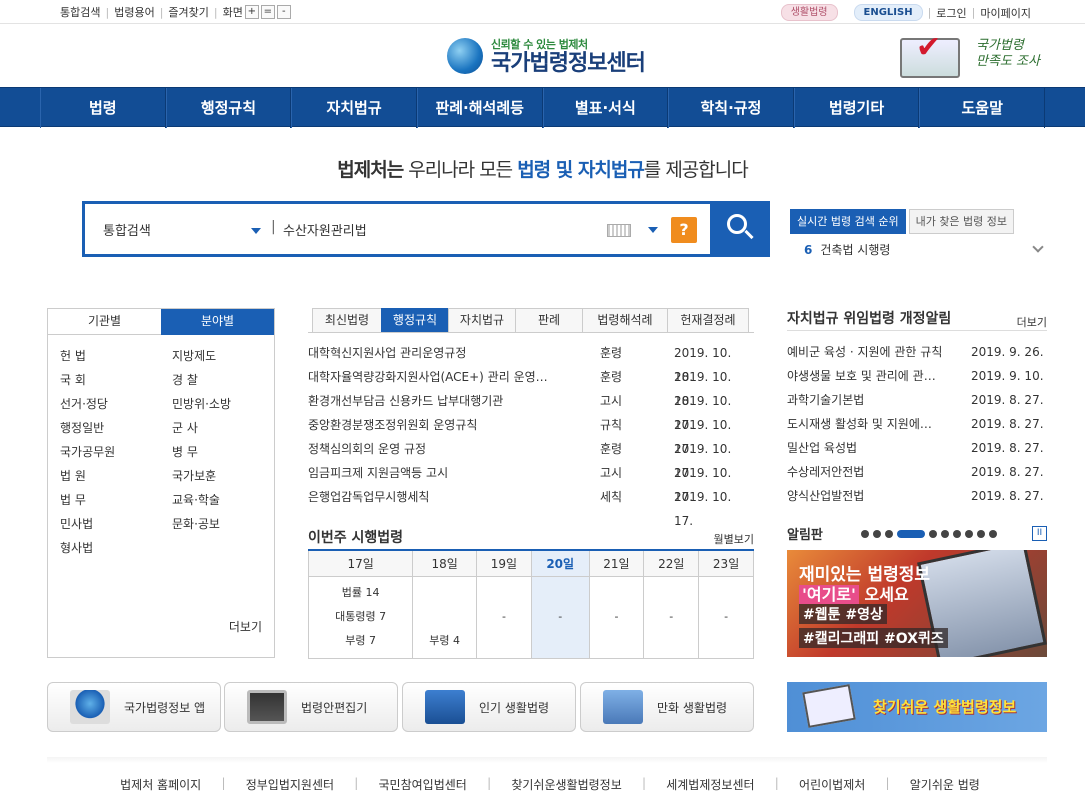  What do you see at coordinates (444, 641) in the screenshot?
I see `day-count-link: 부령 4` at bounding box center [444, 641].